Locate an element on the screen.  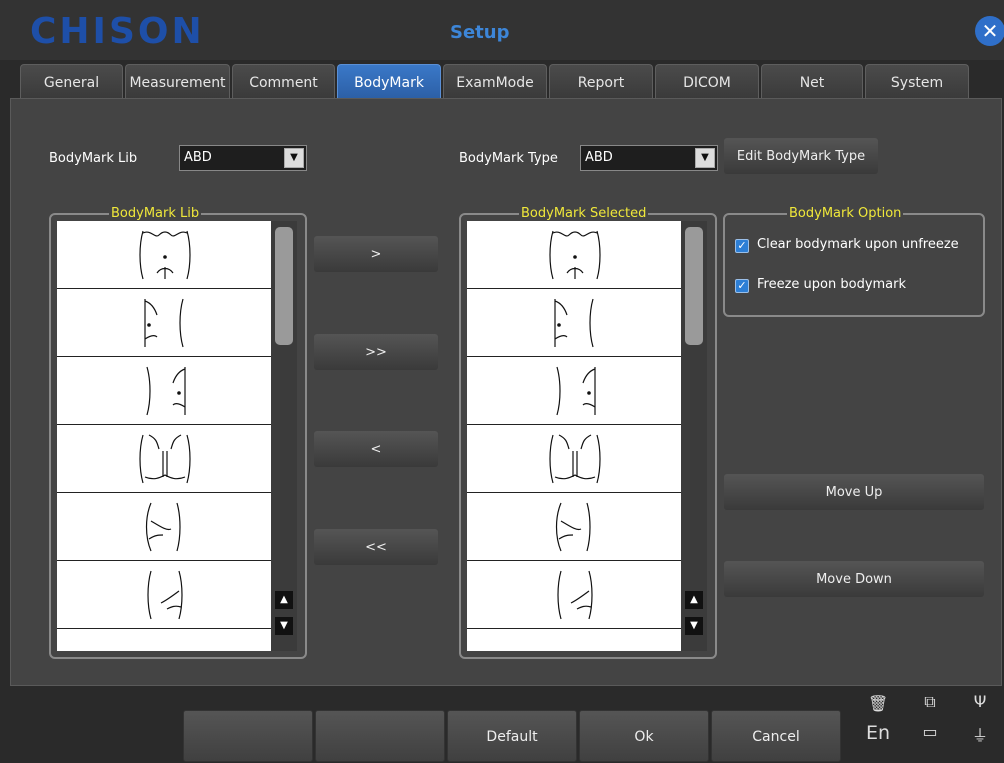
footer-bar: Default Ok Cancel 🗑 ⧉ Ψ En ▭ ⏚ is located at coordinates (502, 724).